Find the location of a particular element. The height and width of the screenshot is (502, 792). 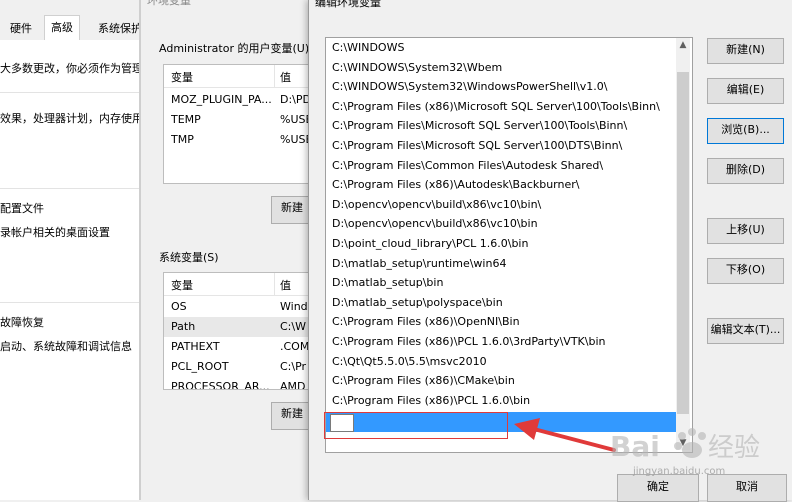

paw-icon is located at coordinates (690, 443).